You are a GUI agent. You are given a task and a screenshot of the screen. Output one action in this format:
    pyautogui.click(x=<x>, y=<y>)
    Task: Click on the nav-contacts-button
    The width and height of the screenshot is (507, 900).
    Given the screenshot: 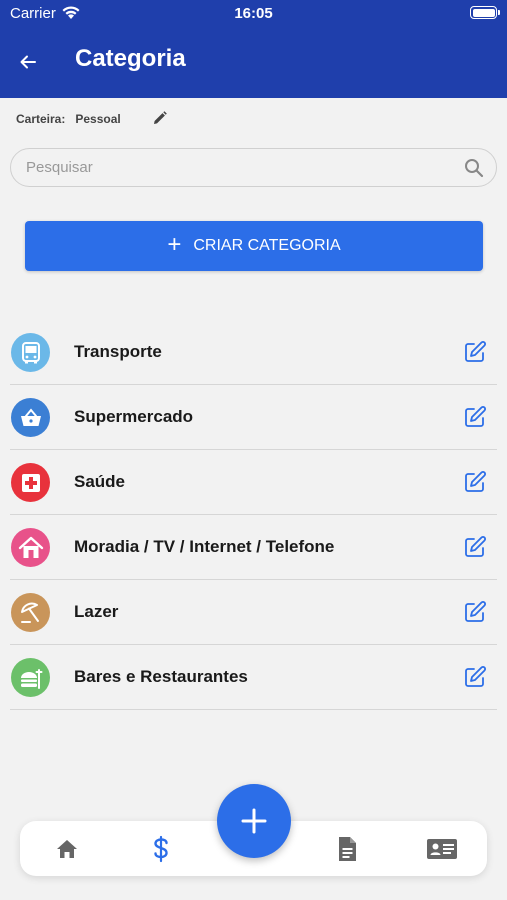 What is the action you would take?
    pyautogui.click(x=442, y=849)
    